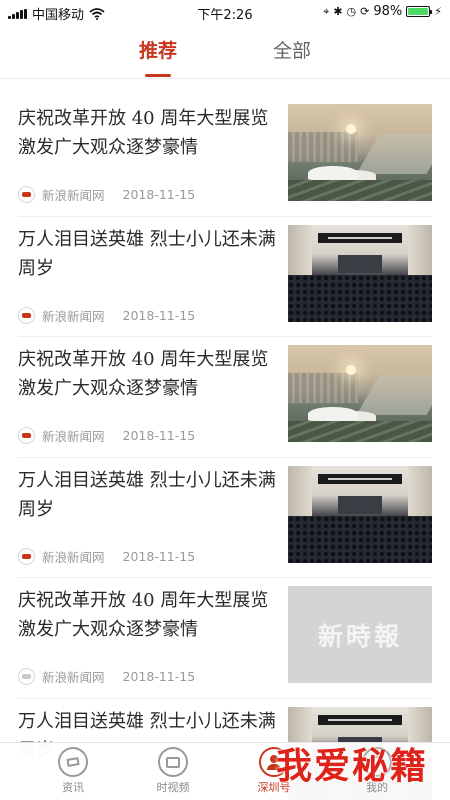 This screenshot has width=450, height=800. I want to click on orientation-lock-icon: ⟳, so click(365, 11).